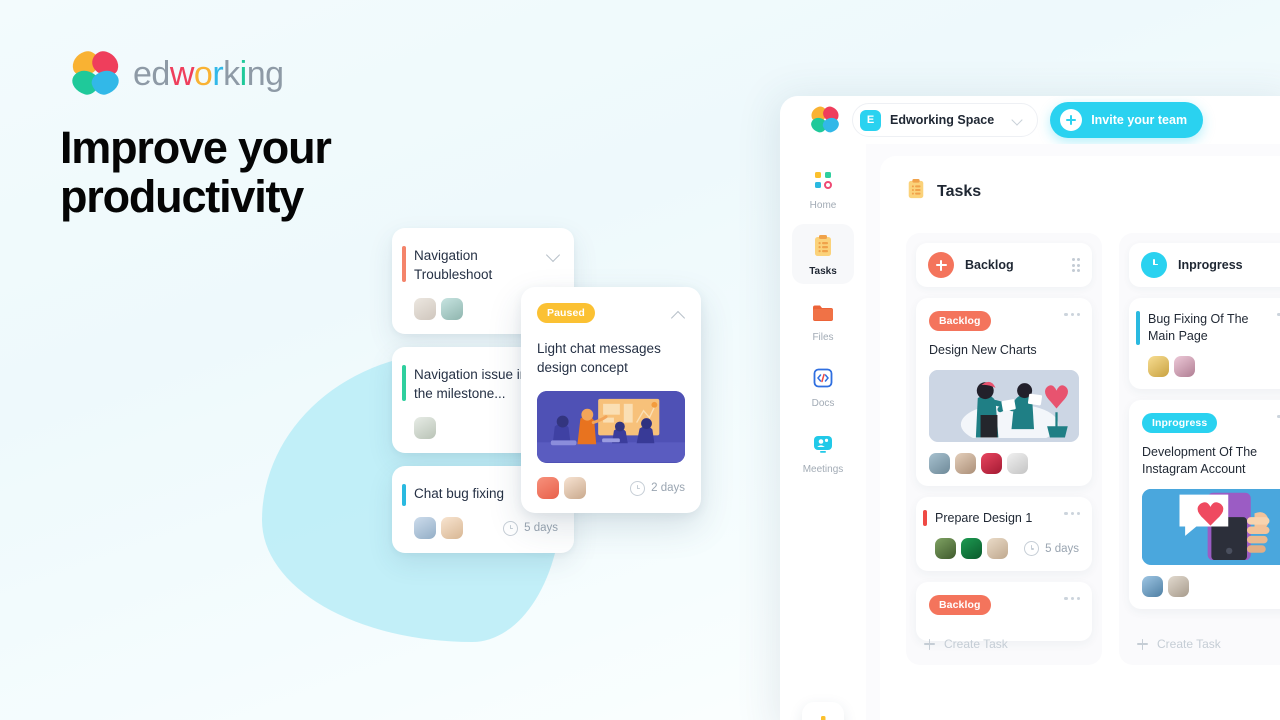 The image size is (1280, 720). I want to click on invite-your-team-button: Invite your team, so click(1127, 120).